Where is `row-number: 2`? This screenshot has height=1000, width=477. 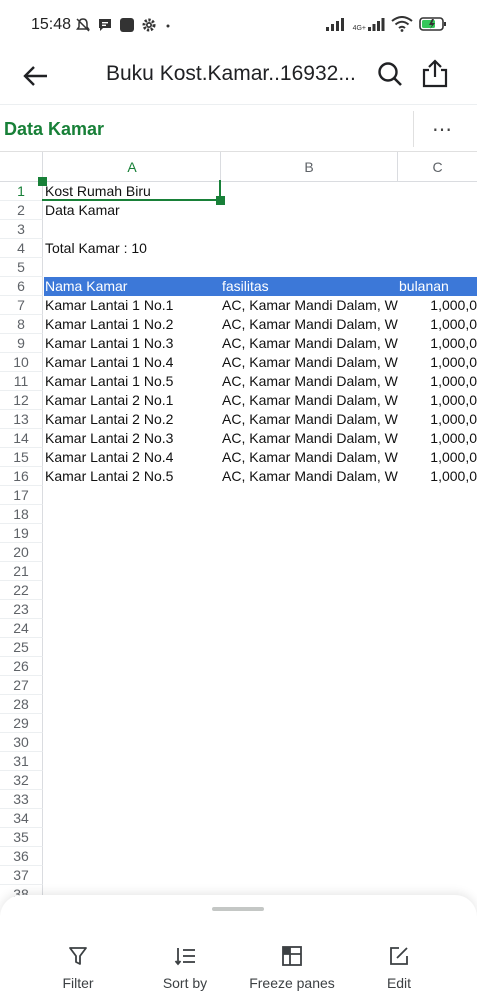
row-number: 2 is located at coordinates (21, 210).